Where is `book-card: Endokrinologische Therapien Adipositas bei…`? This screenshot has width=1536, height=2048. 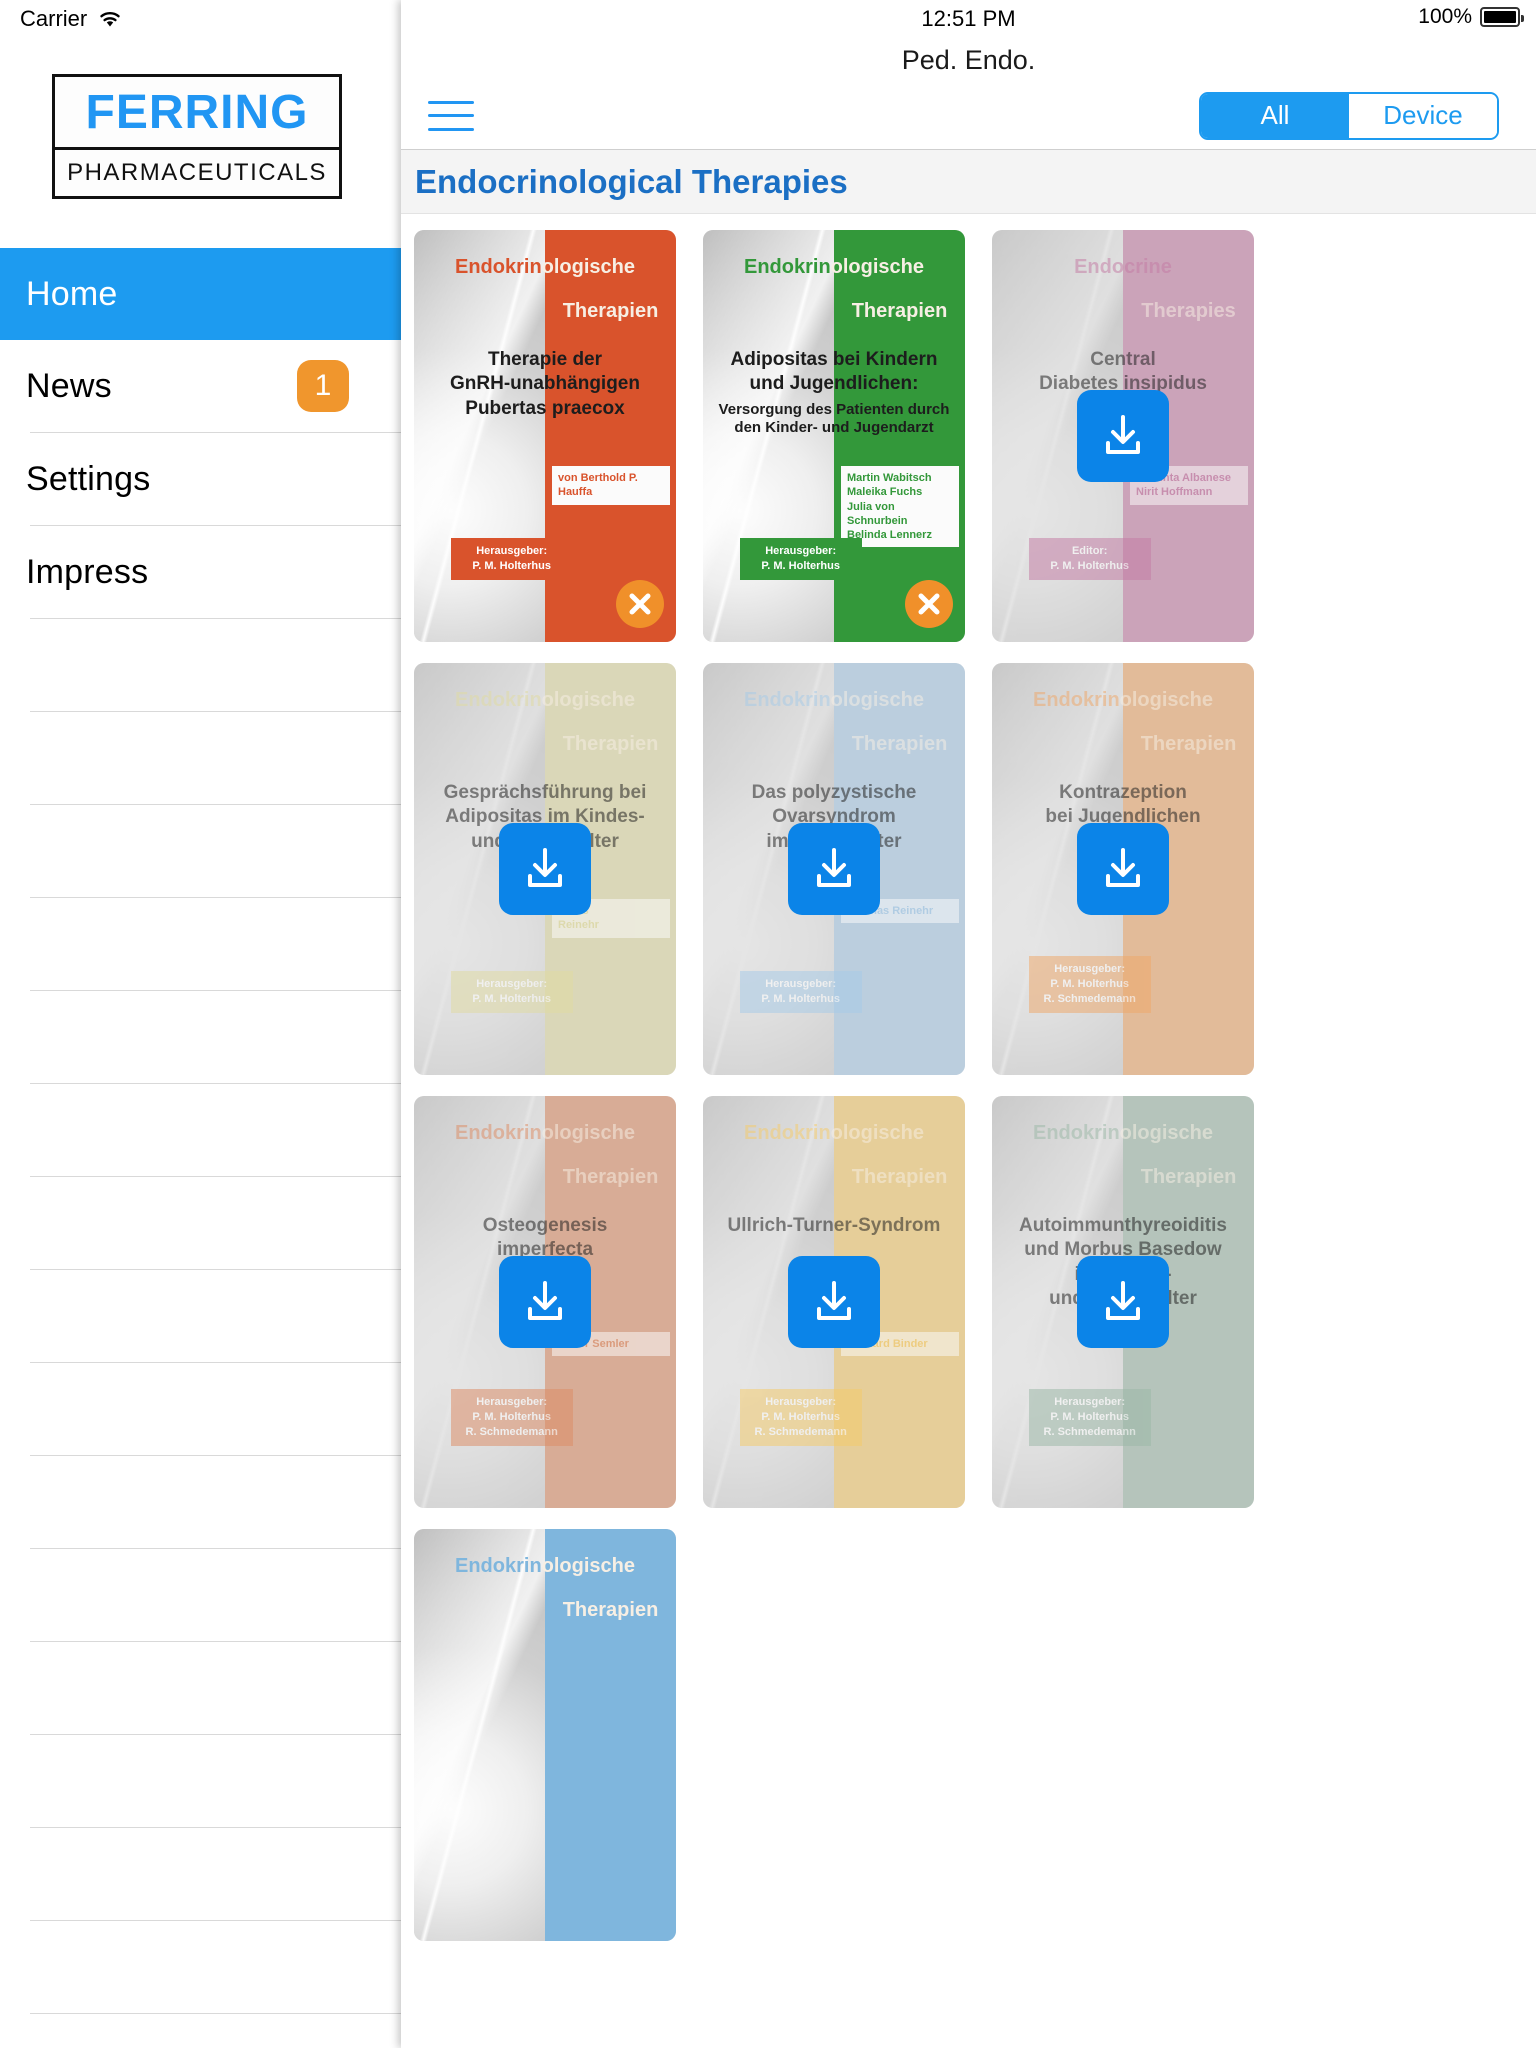 book-card: Endokrinologische Therapien Adipositas bei… is located at coordinates (834, 436).